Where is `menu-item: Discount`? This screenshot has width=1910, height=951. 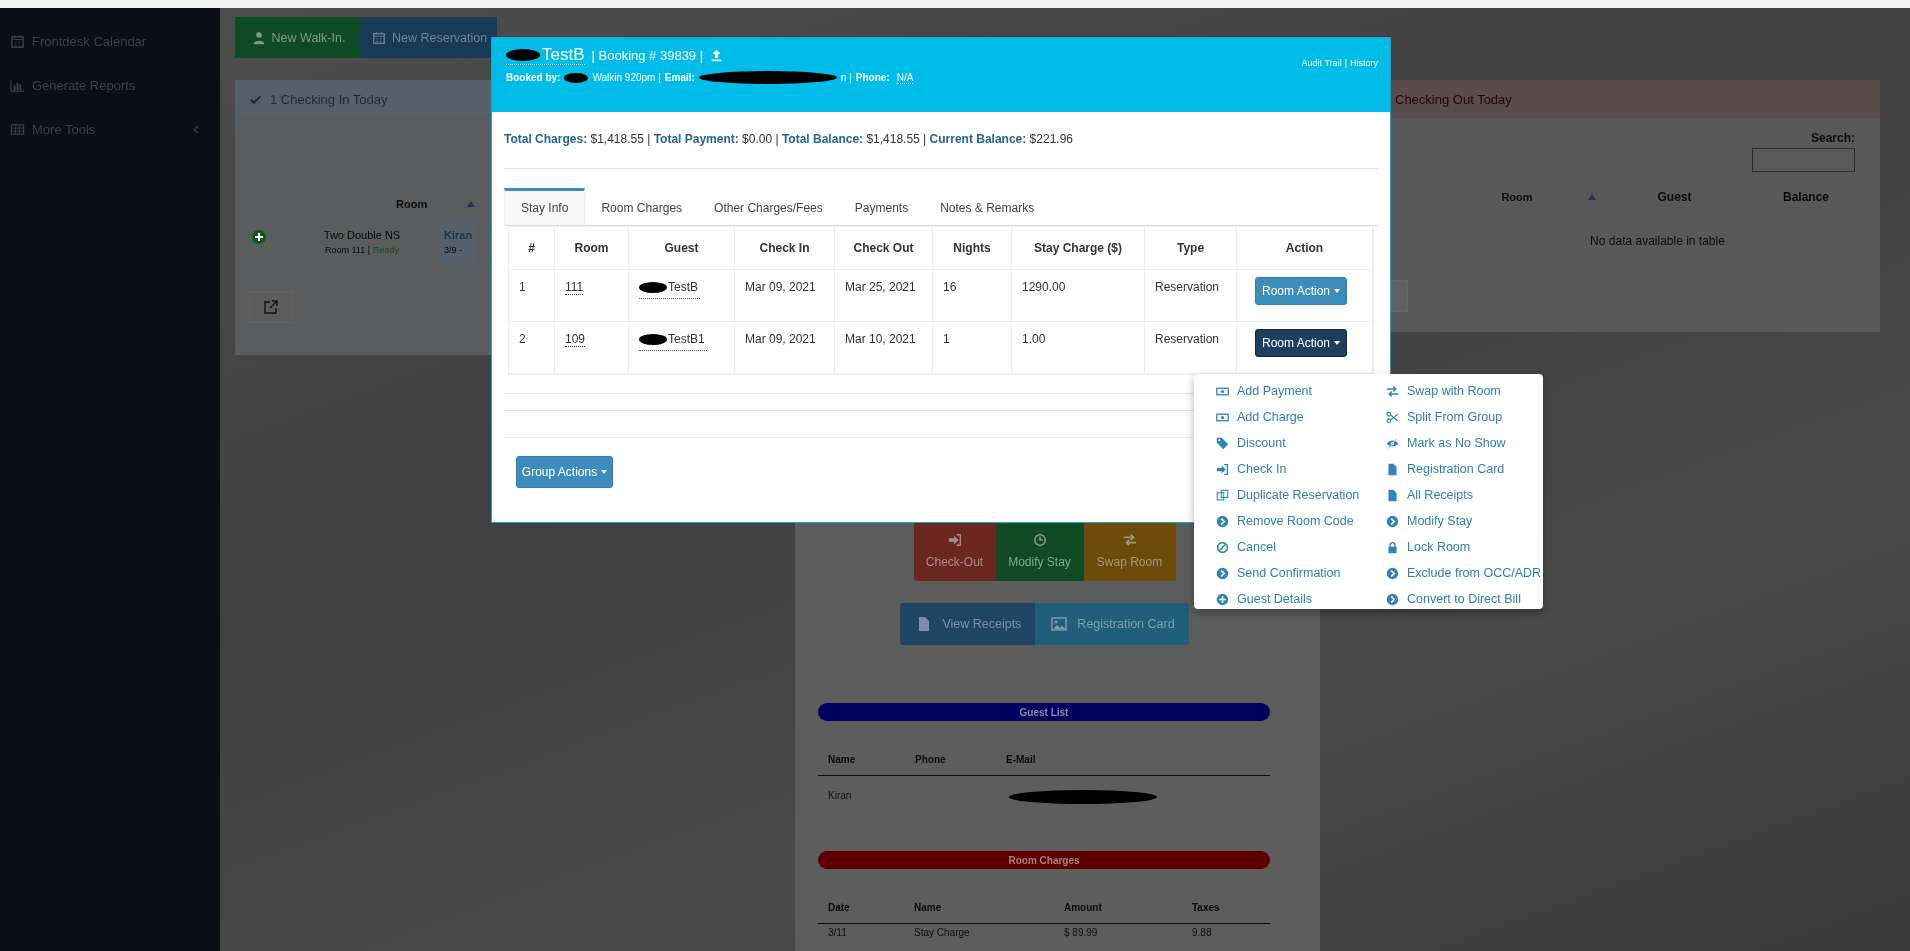 menu-item: Discount is located at coordinates (1293, 443).